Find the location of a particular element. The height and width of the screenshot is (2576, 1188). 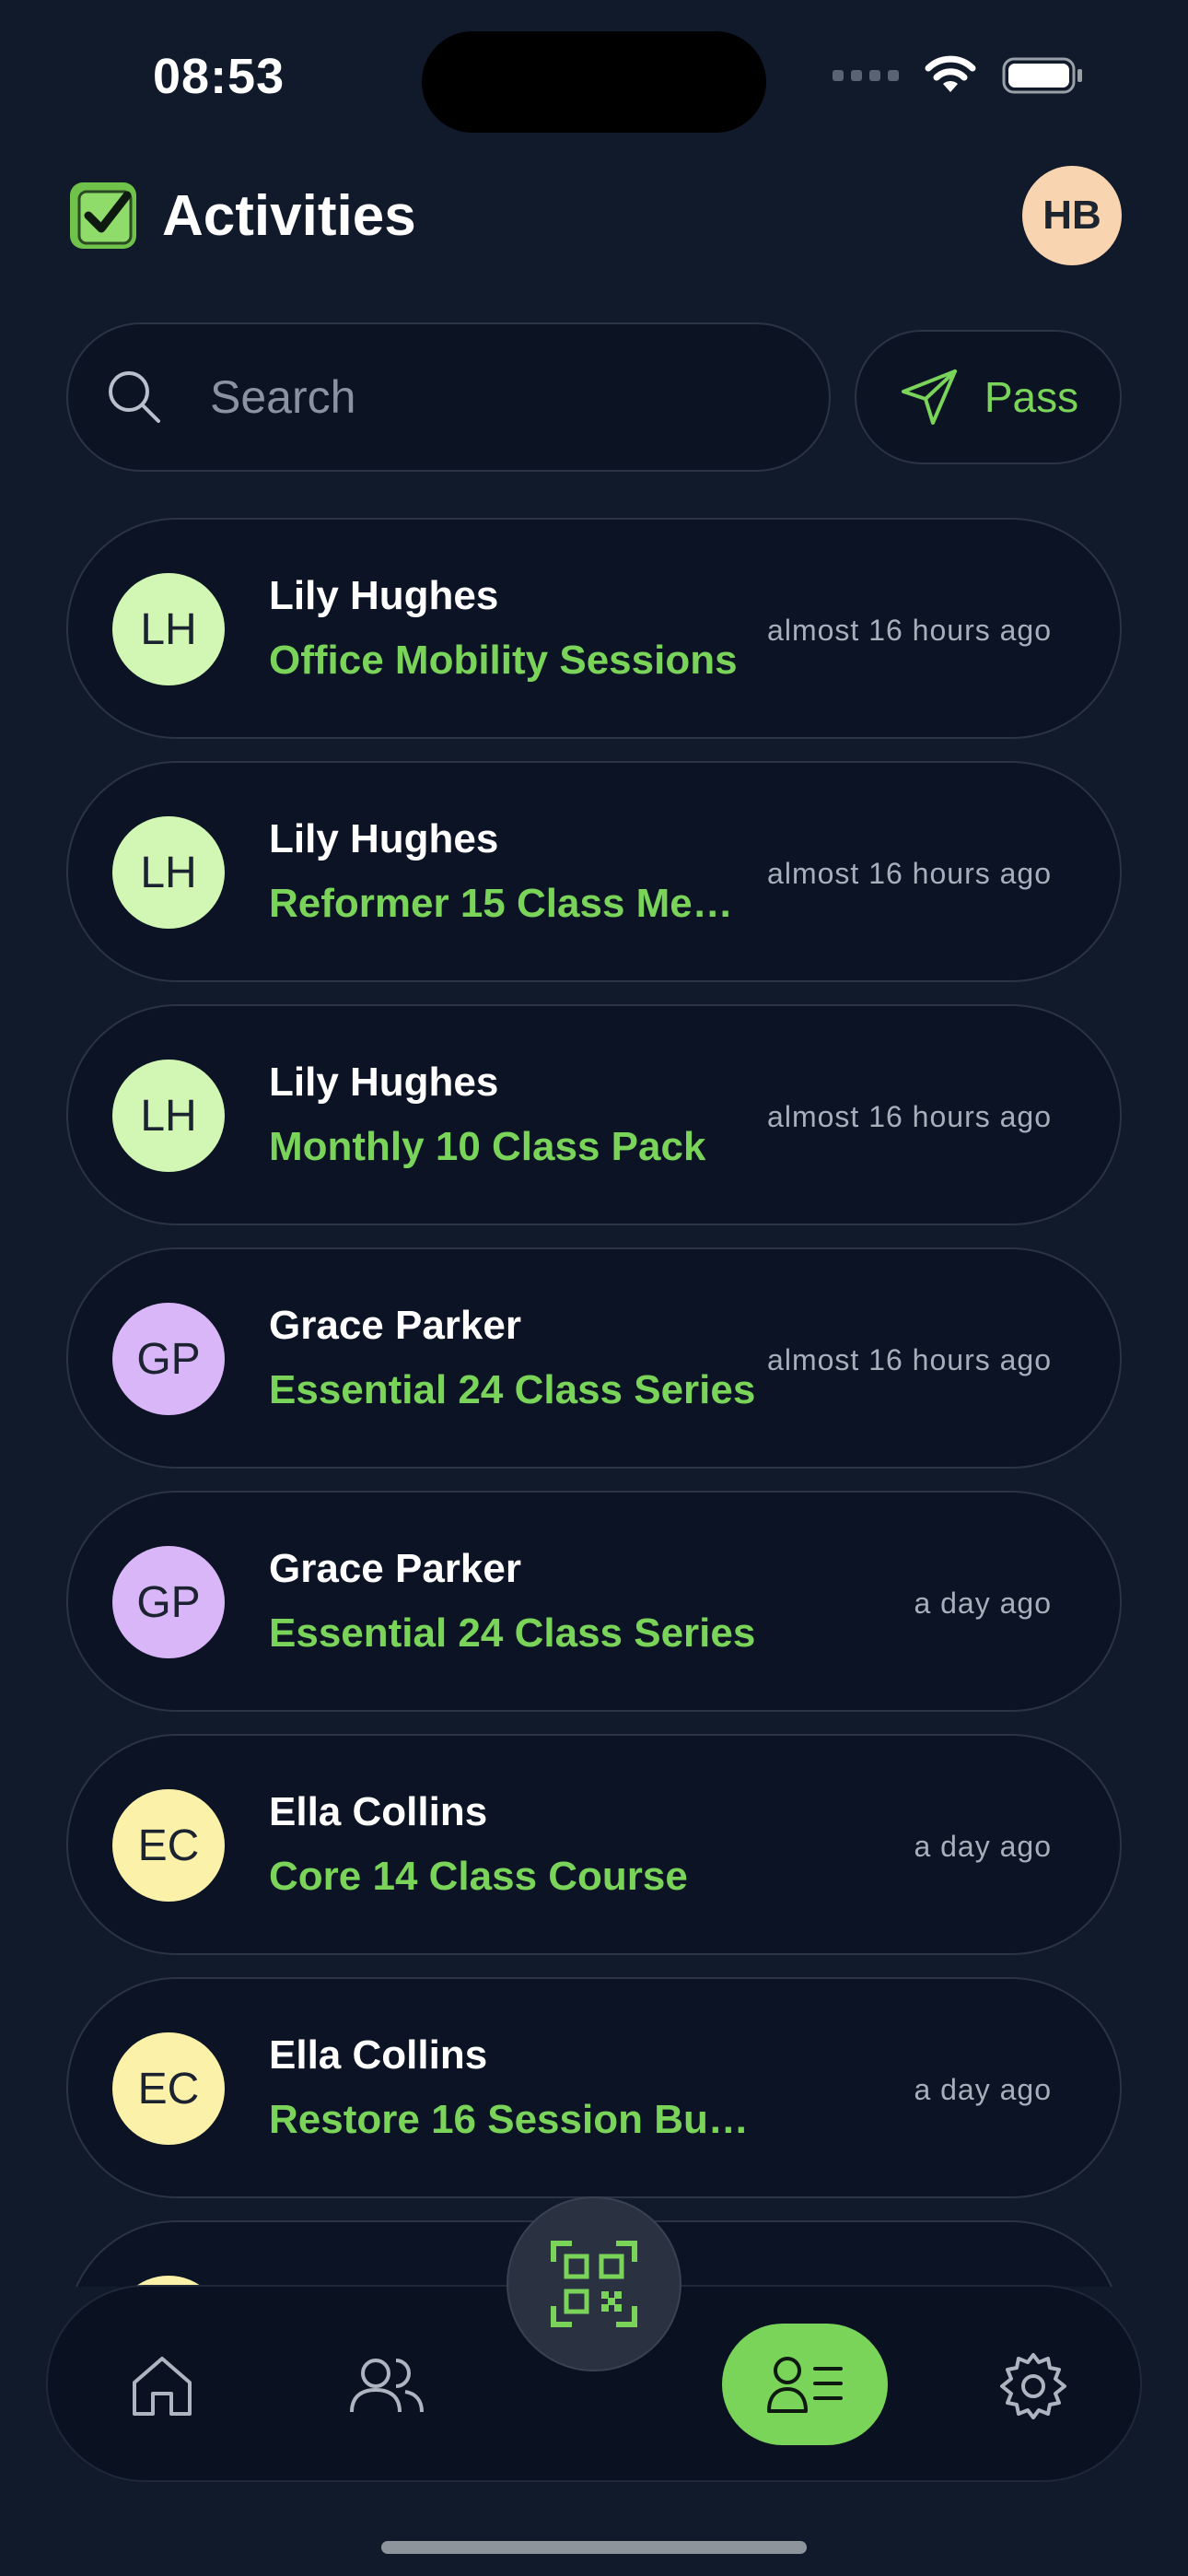

activities-icon is located at coordinates (805, 2385).